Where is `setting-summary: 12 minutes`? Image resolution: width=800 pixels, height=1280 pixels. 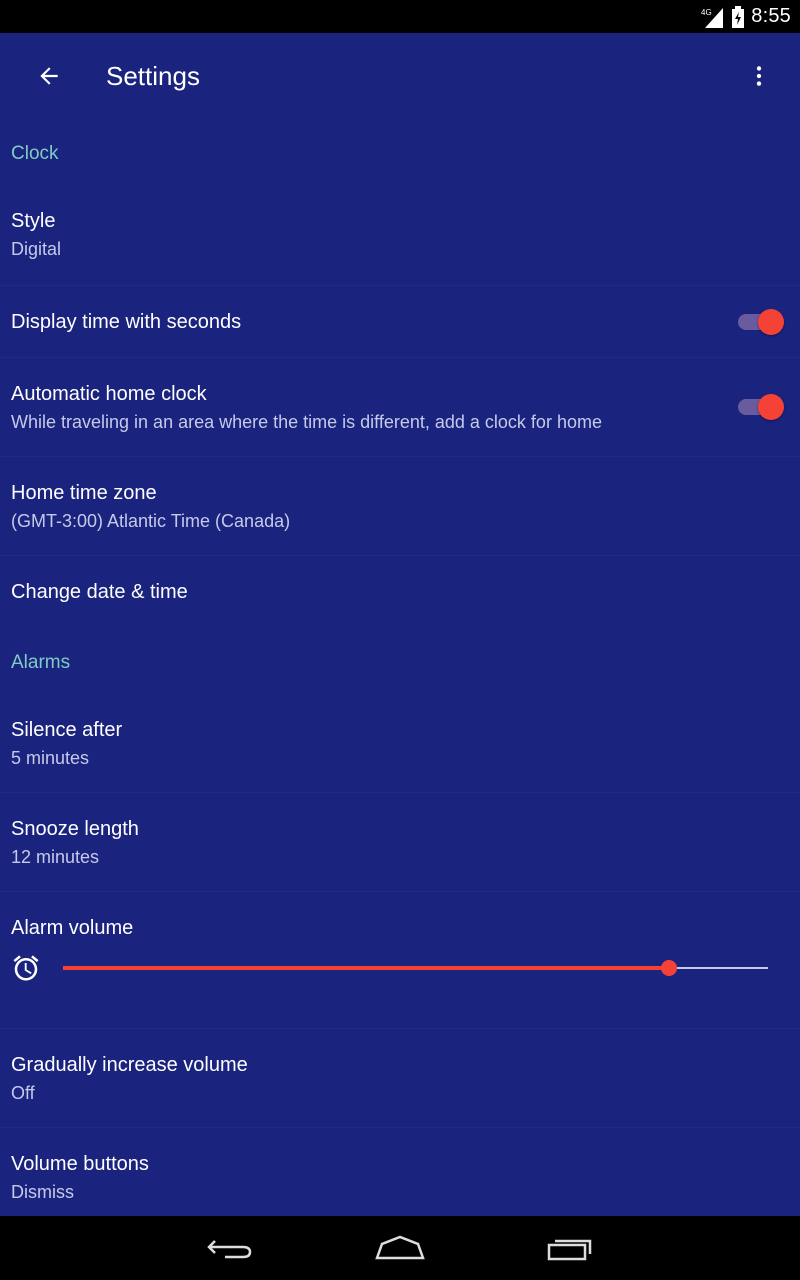 setting-summary: 12 minutes is located at coordinates (55, 857).